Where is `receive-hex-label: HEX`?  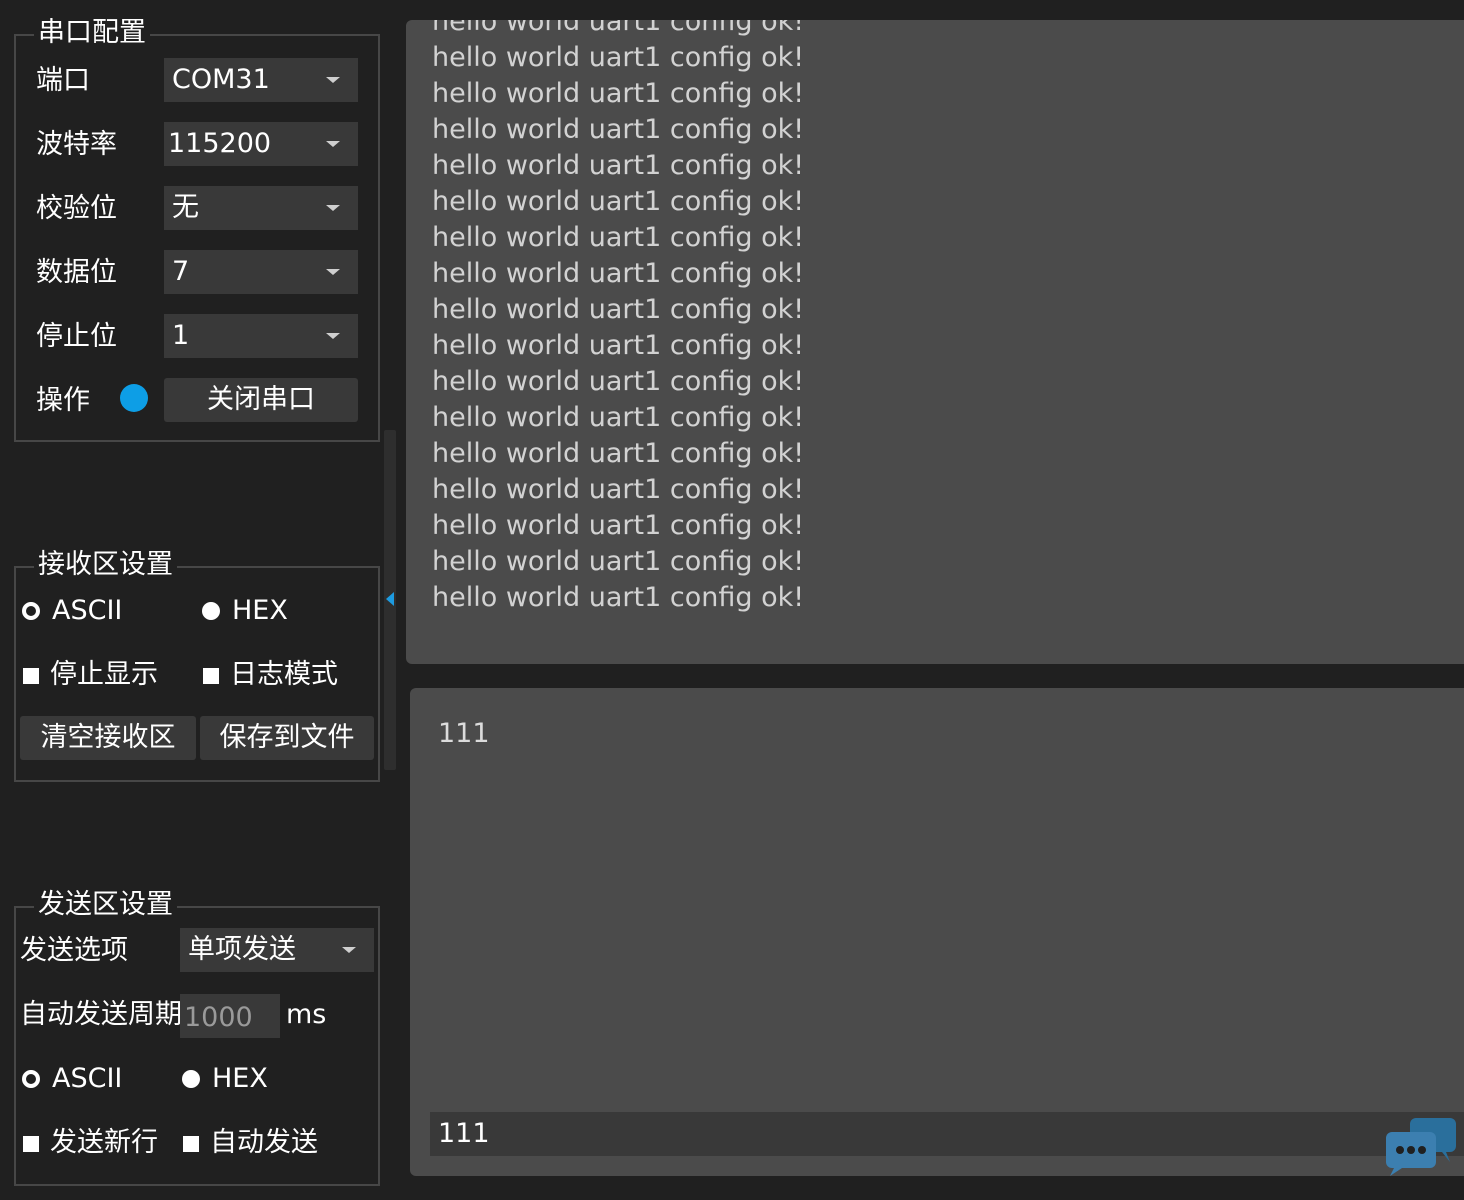 receive-hex-label: HEX is located at coordinates (260, 611).